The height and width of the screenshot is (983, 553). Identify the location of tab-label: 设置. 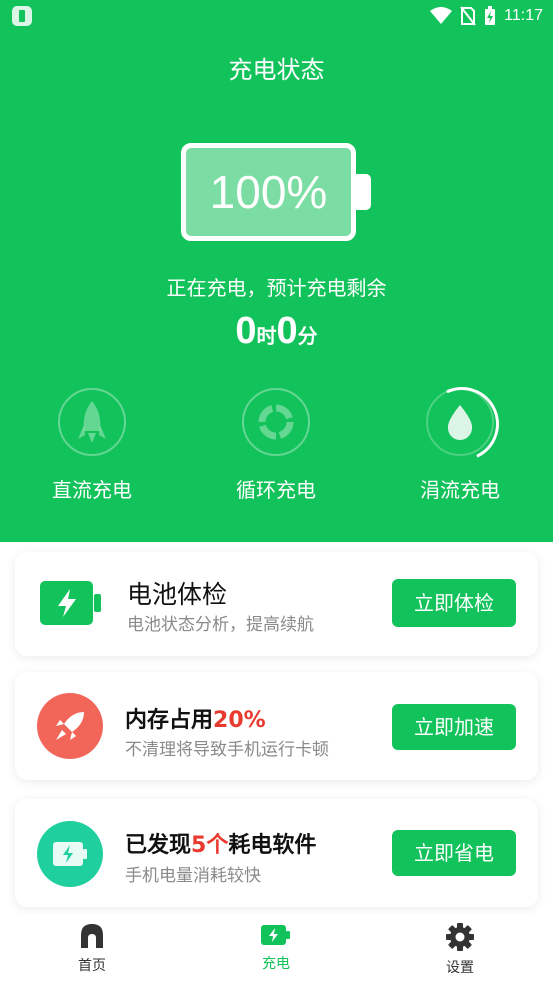
(460, 968).